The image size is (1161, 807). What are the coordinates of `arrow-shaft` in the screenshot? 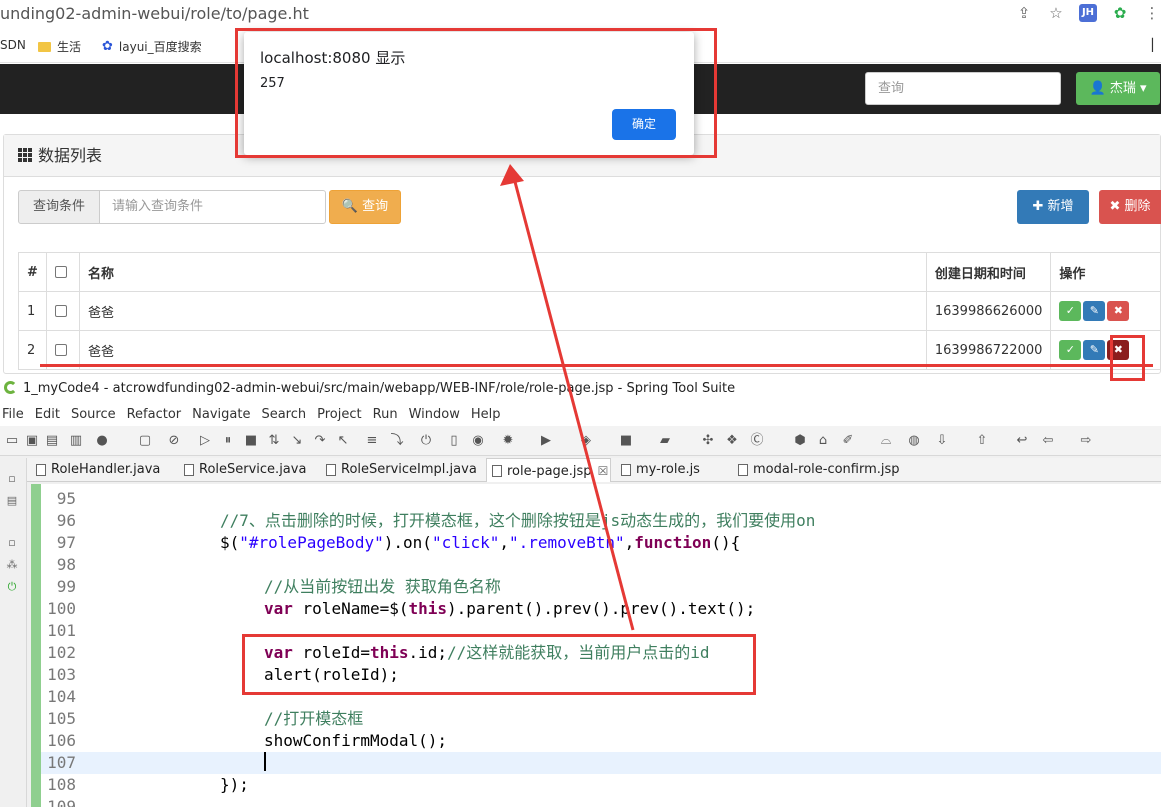 It's located at (573, 404).